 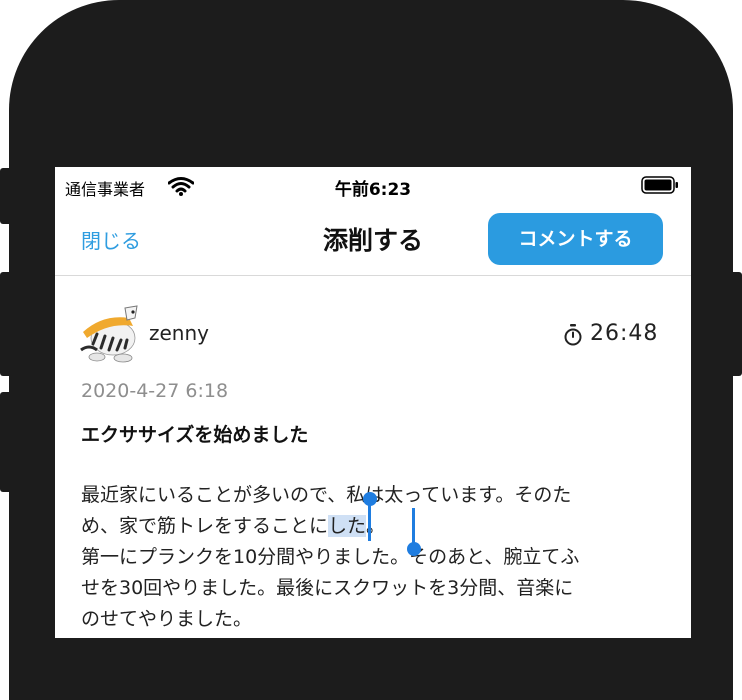 What do you see at coordinates (167, 619) in the screenshot?
I see `body-line-5: のせてやりました。` at bounding box center [167, 619].